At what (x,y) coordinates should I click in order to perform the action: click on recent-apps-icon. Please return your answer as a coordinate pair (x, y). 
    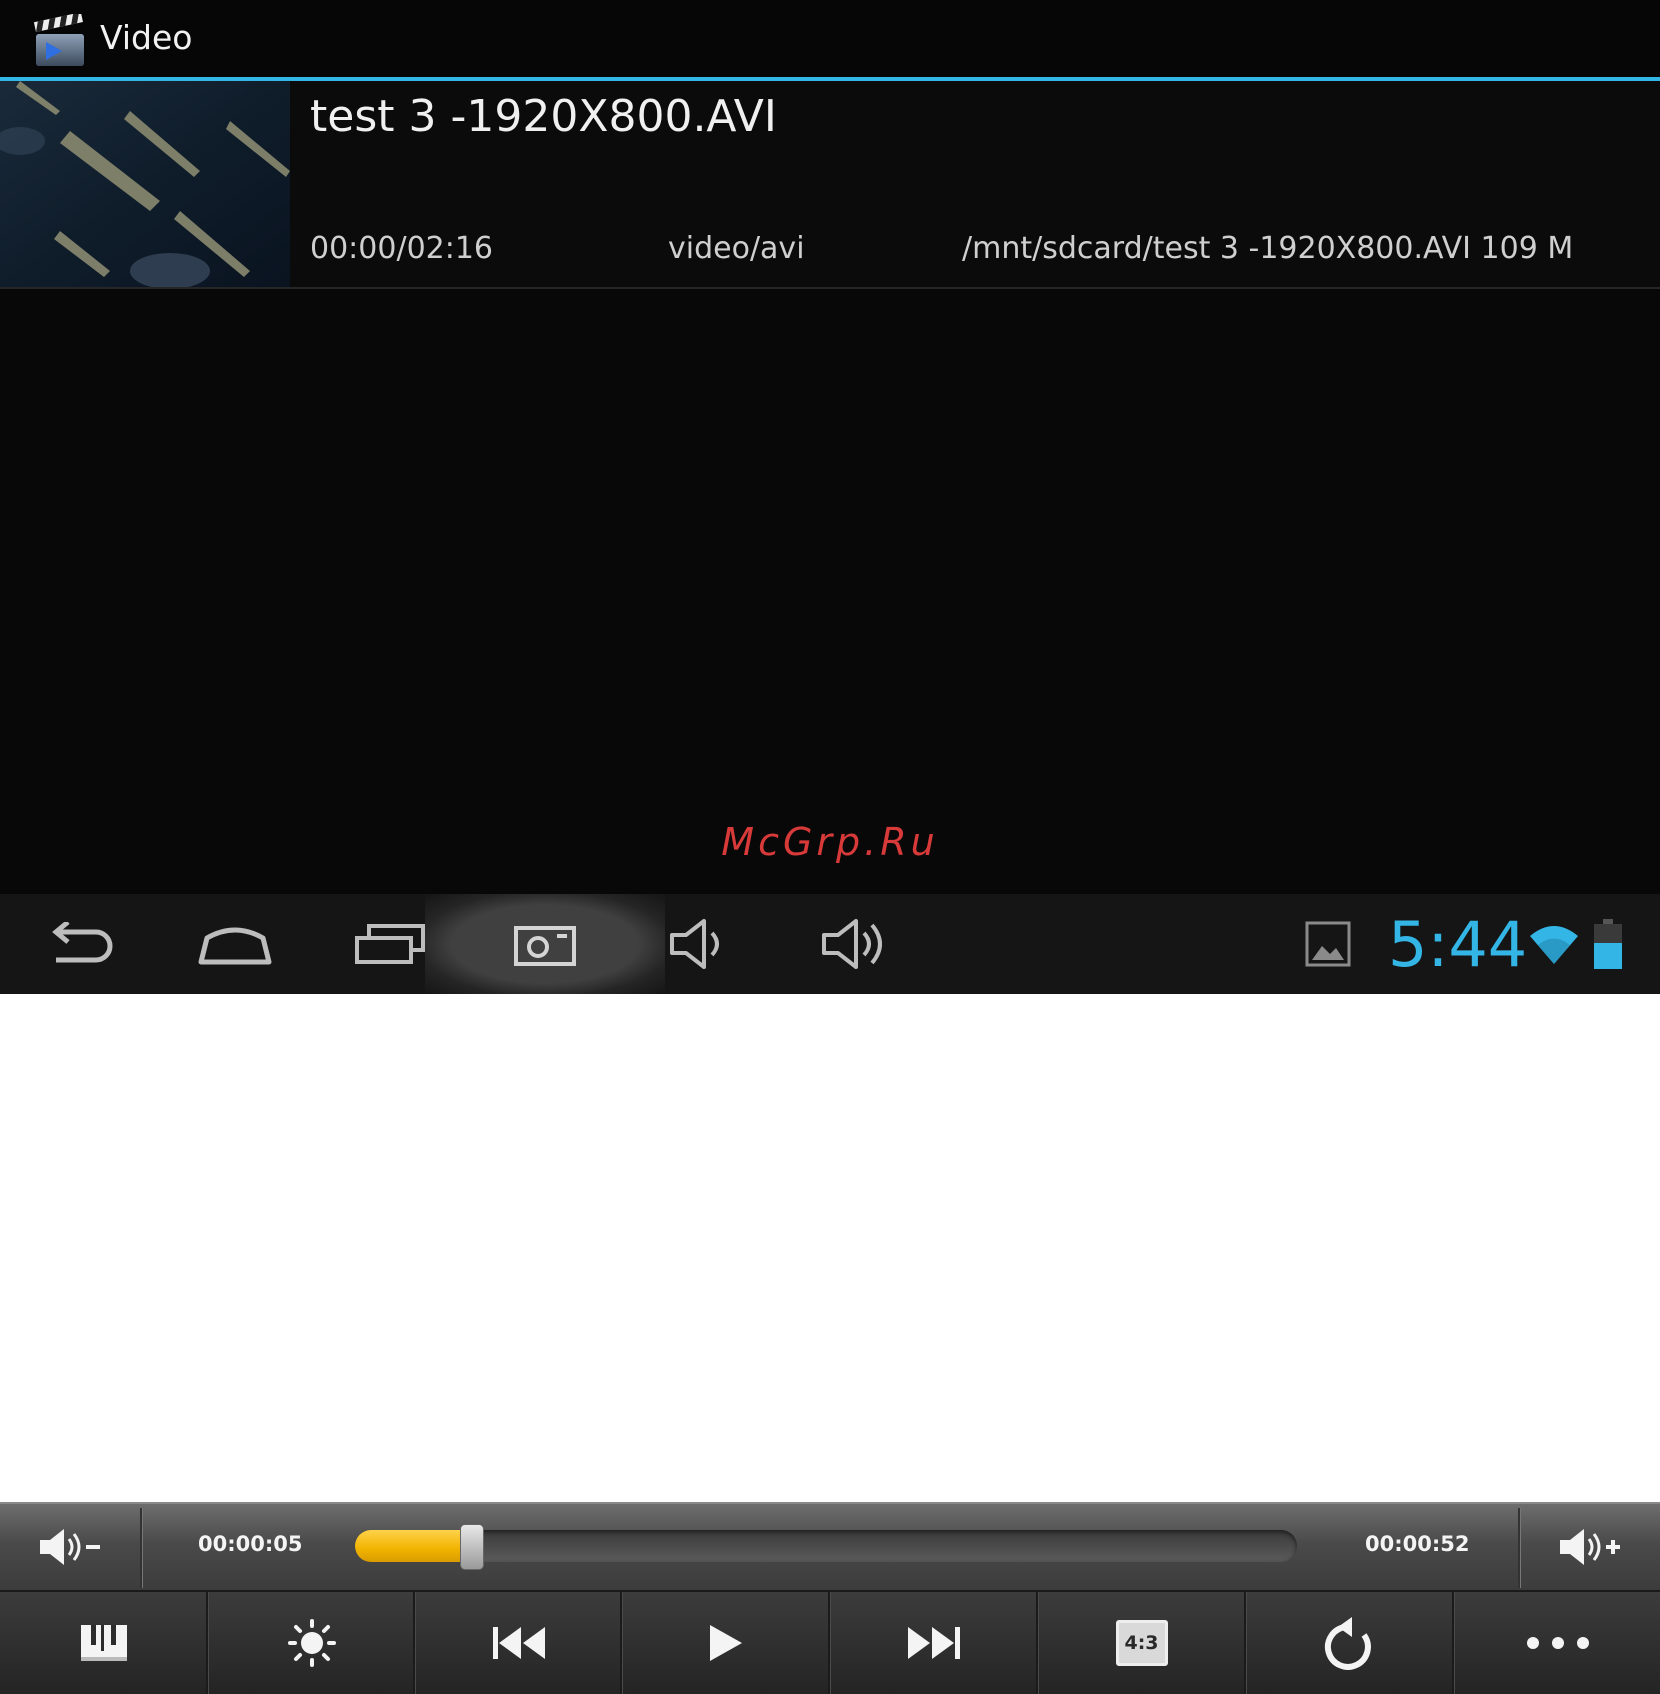
    Looking at the image, I should click on (390, 944).